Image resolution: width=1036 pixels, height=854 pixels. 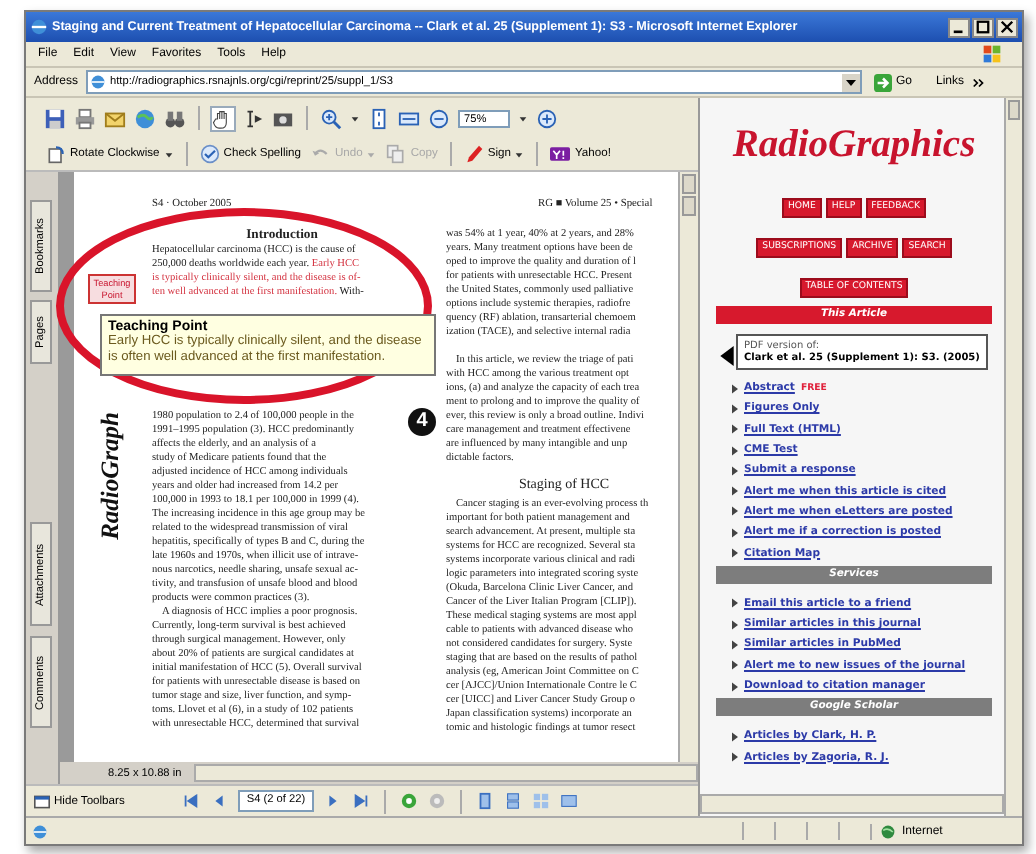 I want to click on pointer-icon, so click(x=727, y=356).